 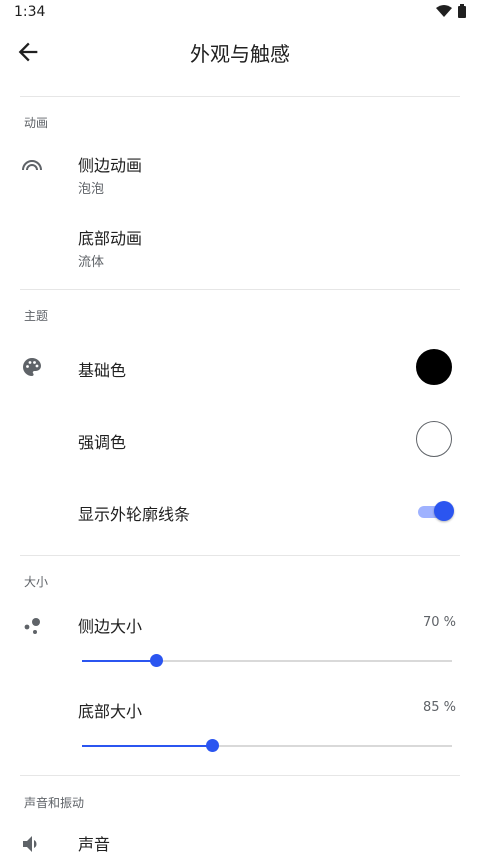 I want to click on accent-color-swatch, so click(x=434, y=439).